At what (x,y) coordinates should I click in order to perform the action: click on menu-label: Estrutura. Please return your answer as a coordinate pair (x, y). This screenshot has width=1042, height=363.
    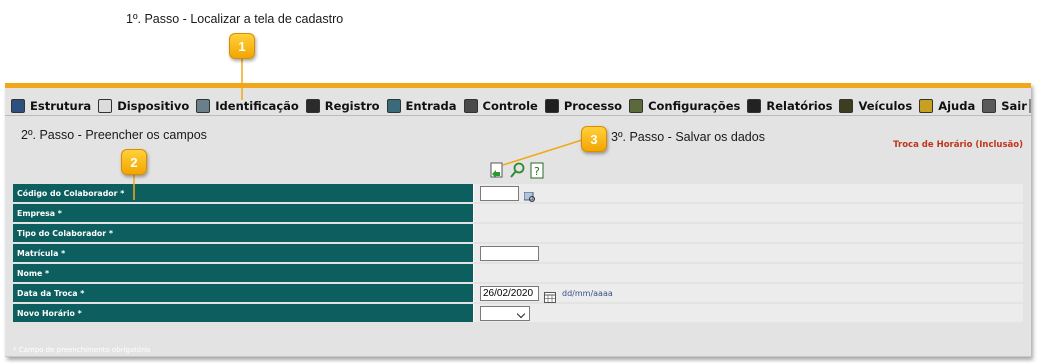
    Looking at the image, I should click on (61, 105).